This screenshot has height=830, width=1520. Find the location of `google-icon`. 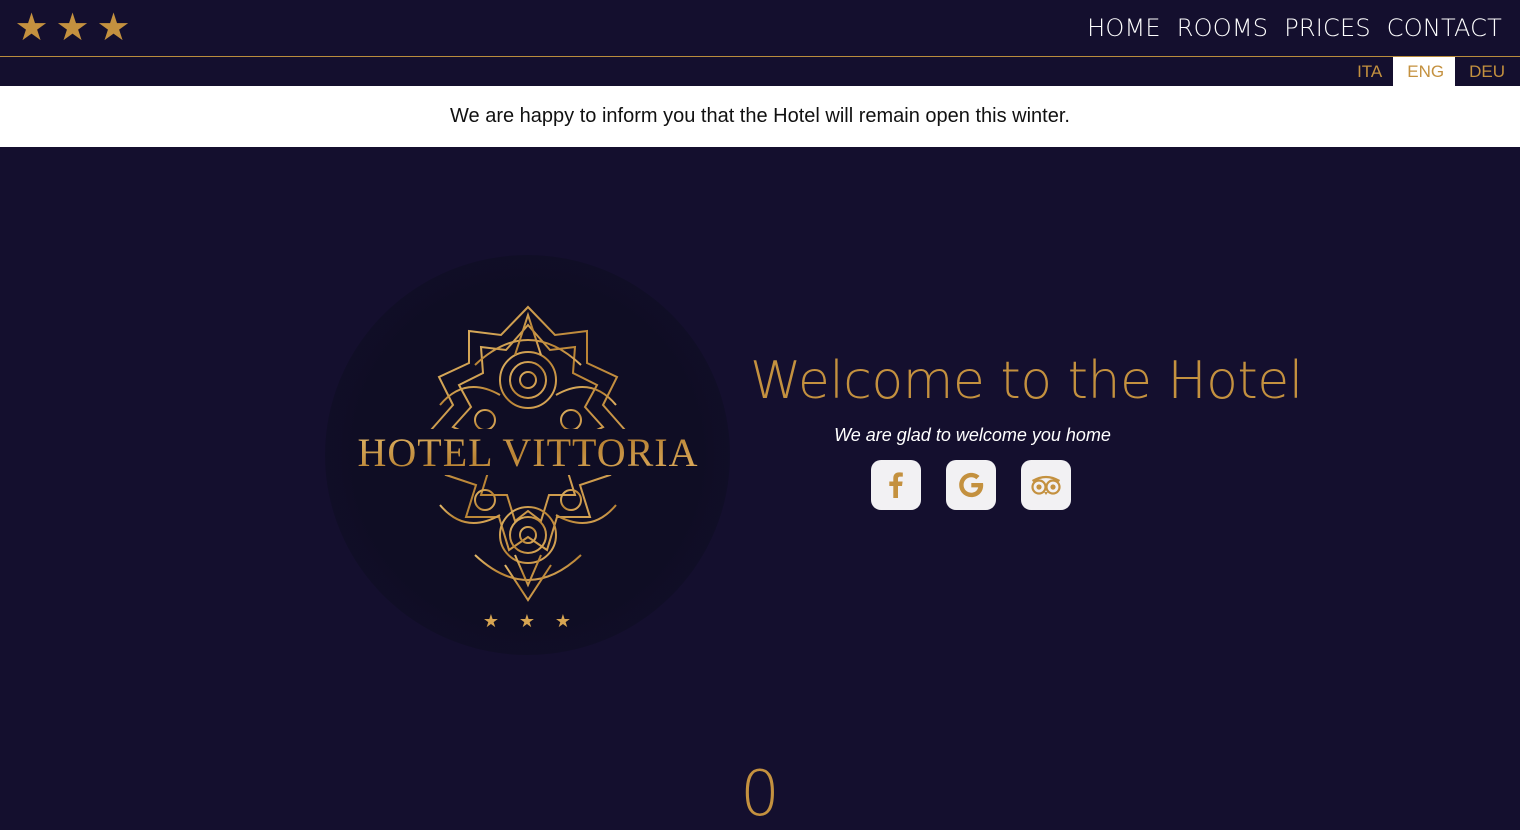

google-icon is located at coordinates (971, 485).